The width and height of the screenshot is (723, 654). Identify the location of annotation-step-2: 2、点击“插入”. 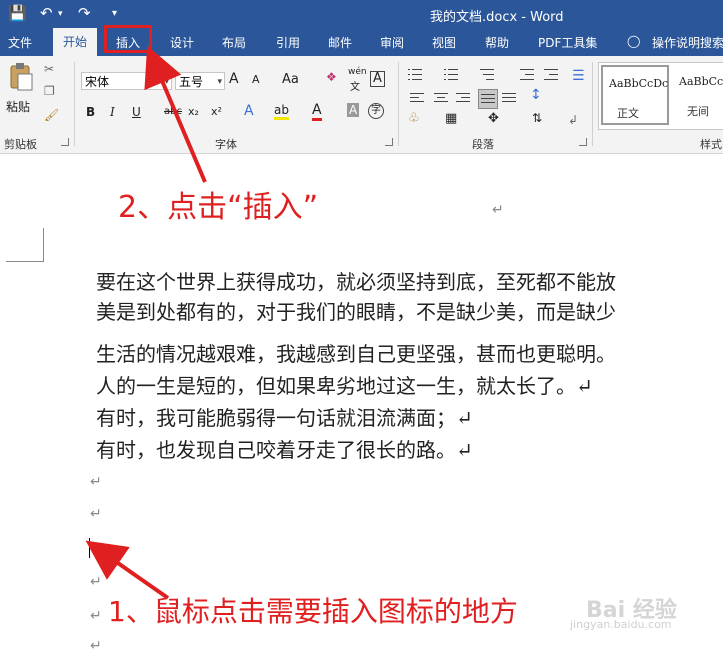
(218, 207).